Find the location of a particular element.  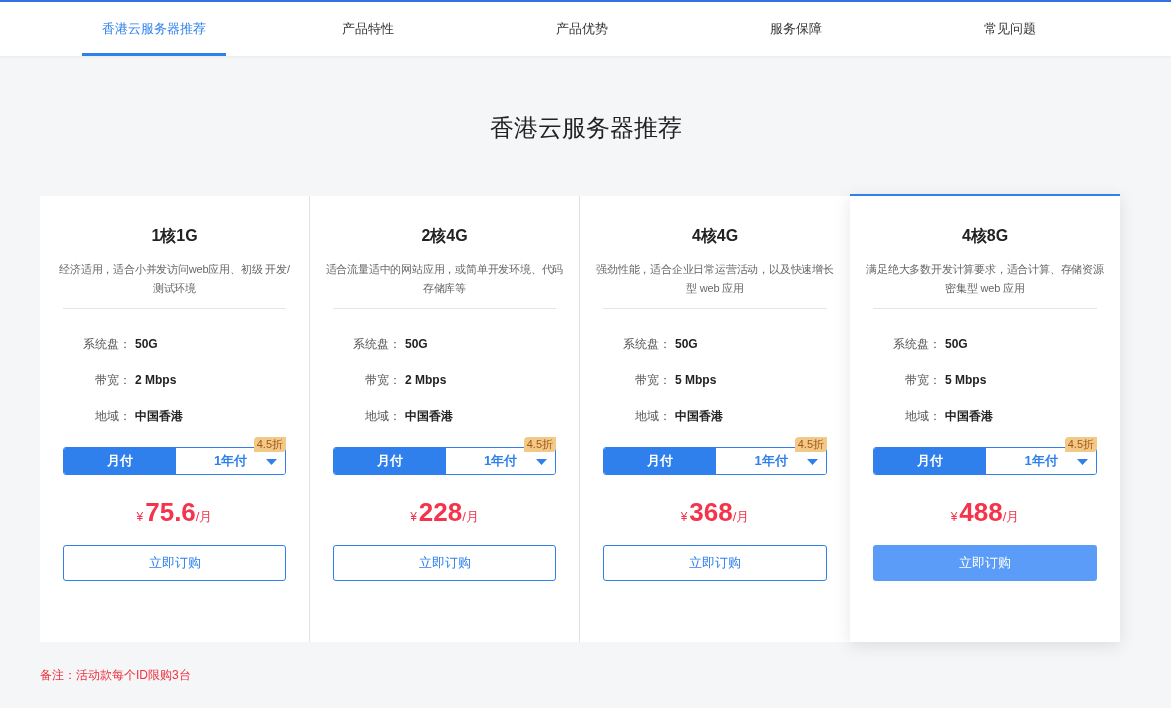

plan-description: 强劲性能，适合企业日常运营活动，以及快速增长型 web 应用 is located at coordinates (715, 279).